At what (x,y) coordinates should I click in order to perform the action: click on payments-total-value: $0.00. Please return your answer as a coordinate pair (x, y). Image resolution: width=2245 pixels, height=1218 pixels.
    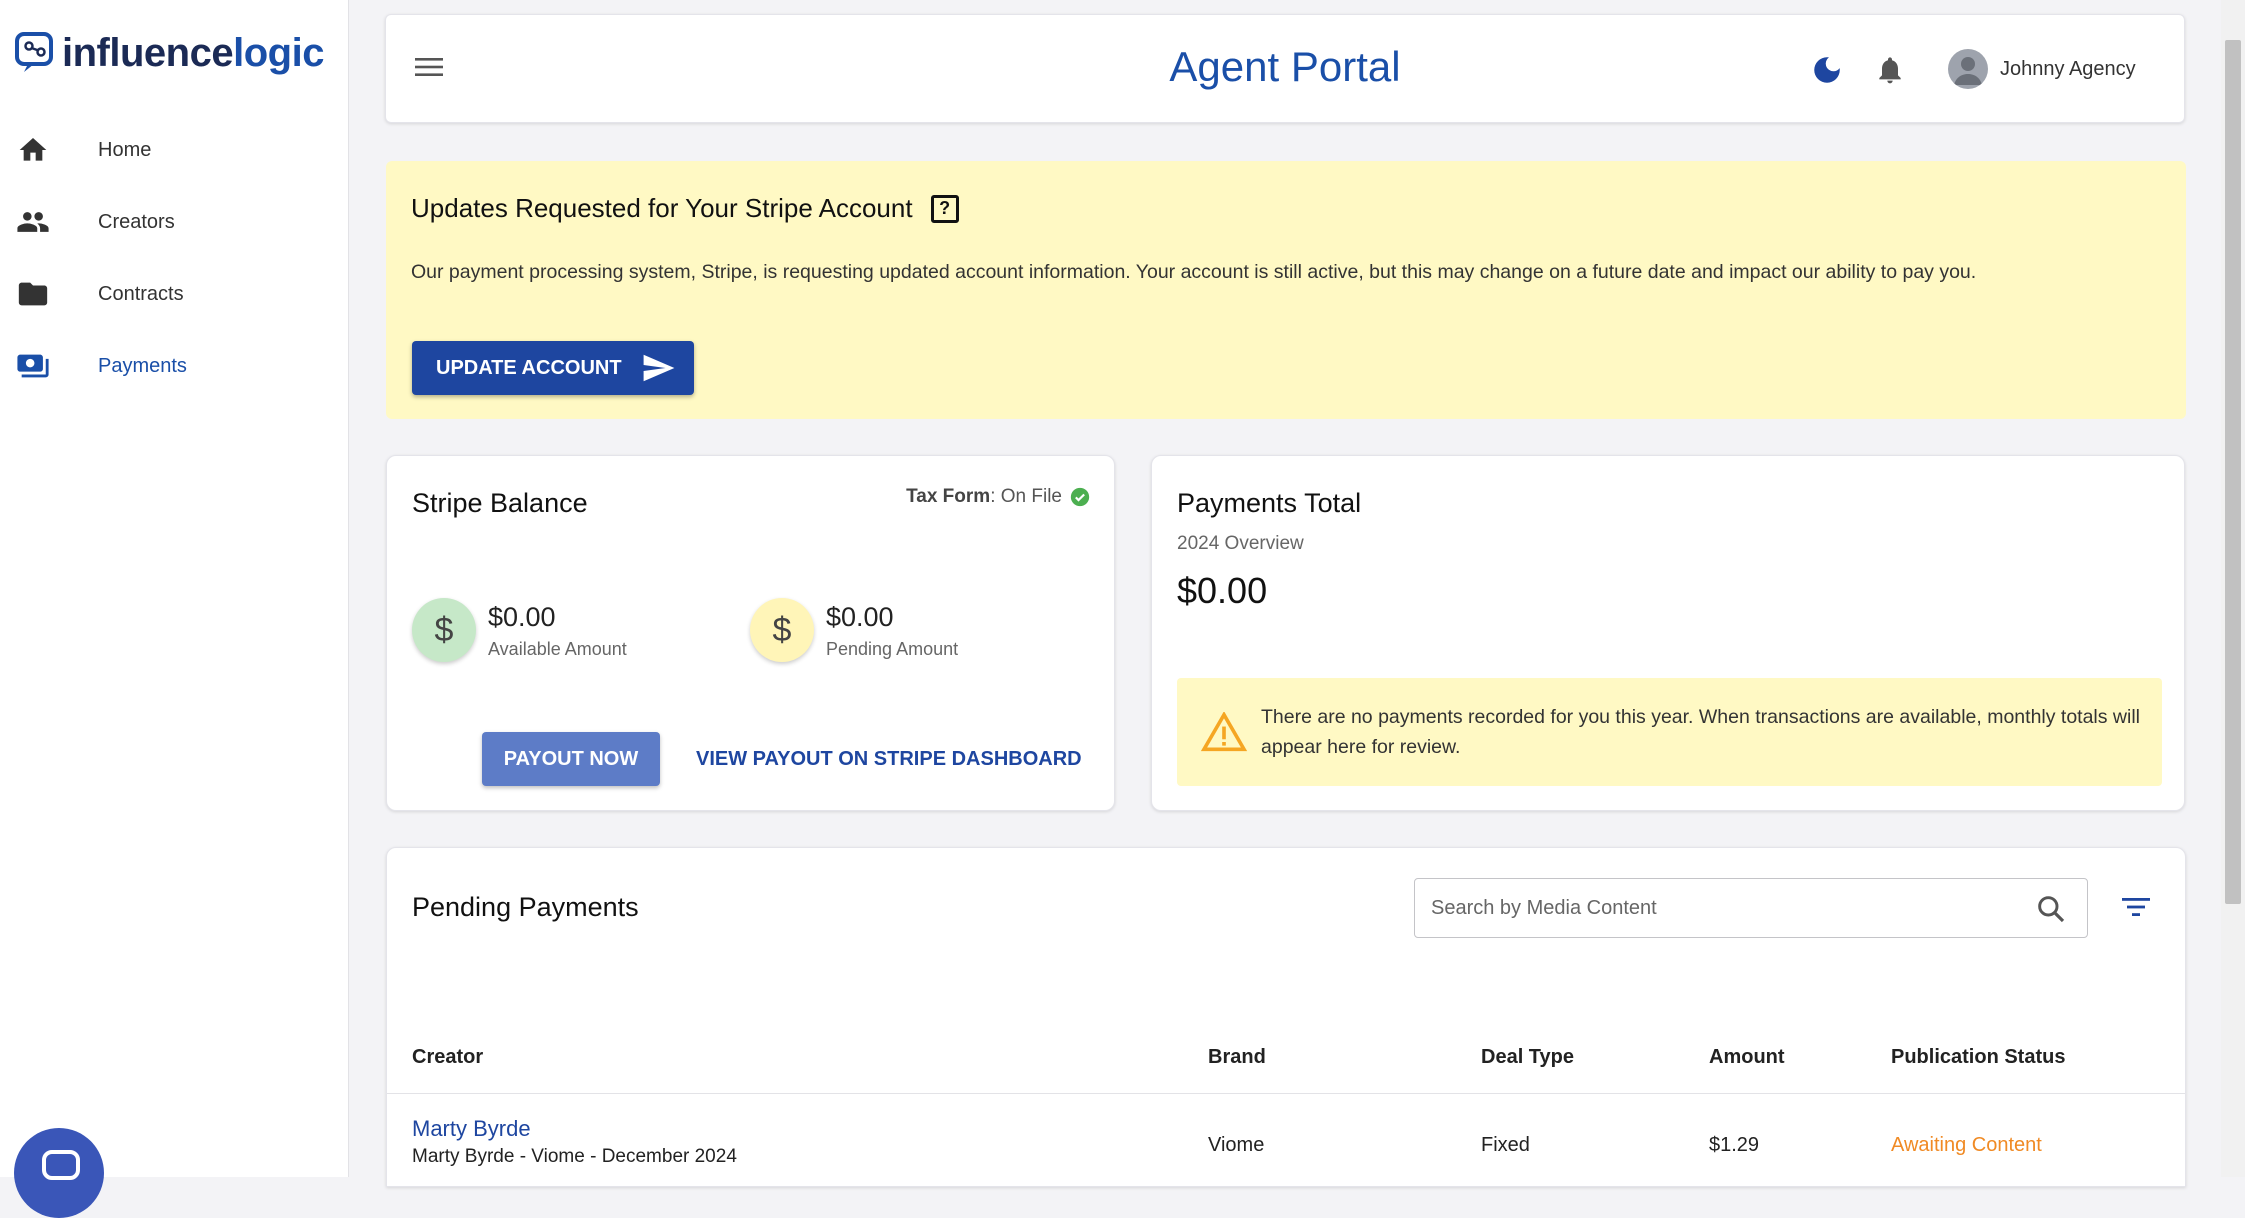
    Looking at the image, I should click on (1222, 590).